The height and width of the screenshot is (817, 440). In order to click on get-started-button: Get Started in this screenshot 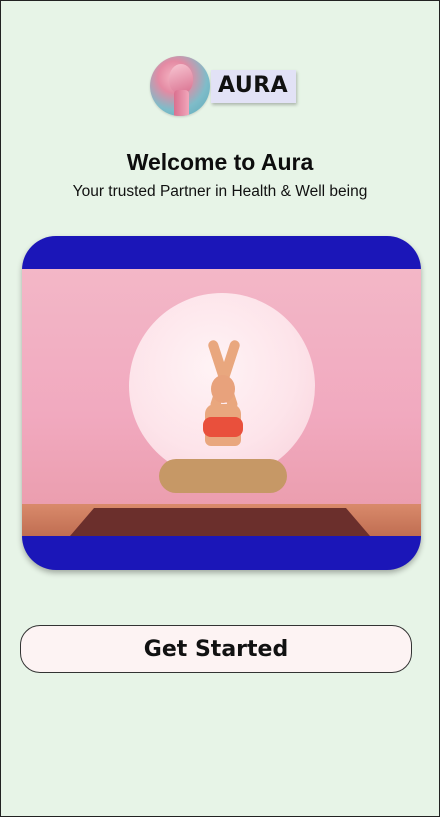, I will do `click(216, 649)`.